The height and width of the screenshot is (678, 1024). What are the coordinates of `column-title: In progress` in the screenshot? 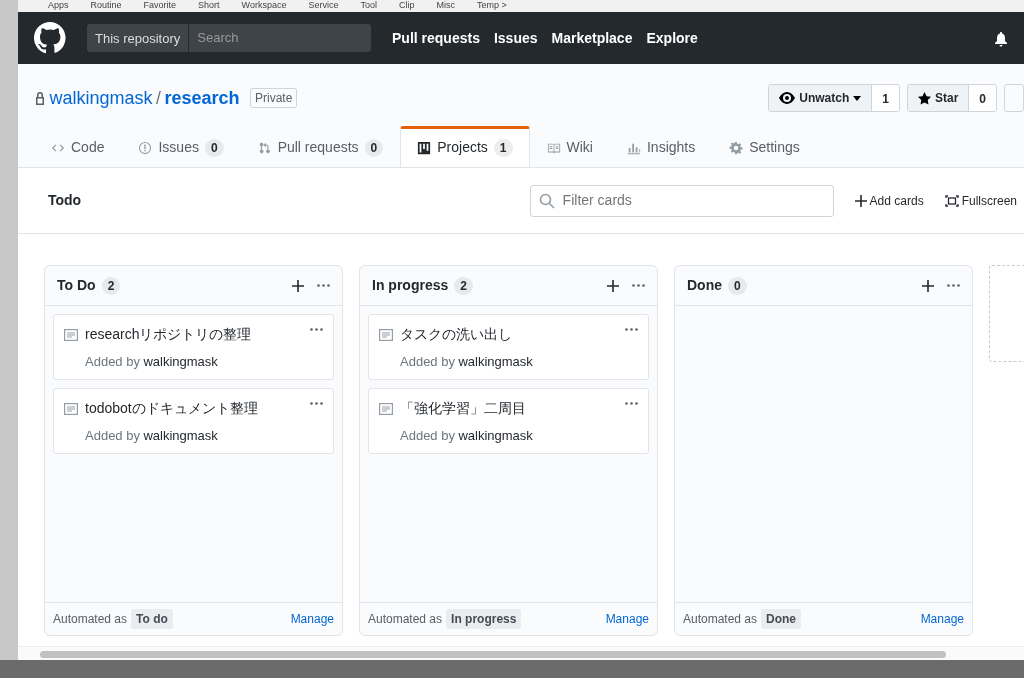 It's located at (410, 285).